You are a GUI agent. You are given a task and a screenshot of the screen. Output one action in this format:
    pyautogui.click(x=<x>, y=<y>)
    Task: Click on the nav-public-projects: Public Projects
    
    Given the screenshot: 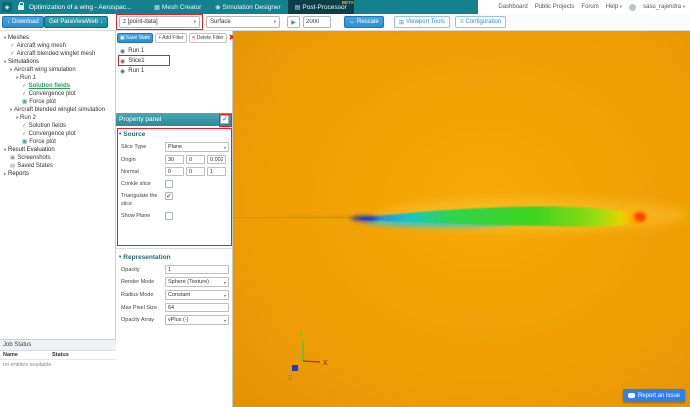 What is the action you would take?
    pyautogui.click(x=555, y=7)
    